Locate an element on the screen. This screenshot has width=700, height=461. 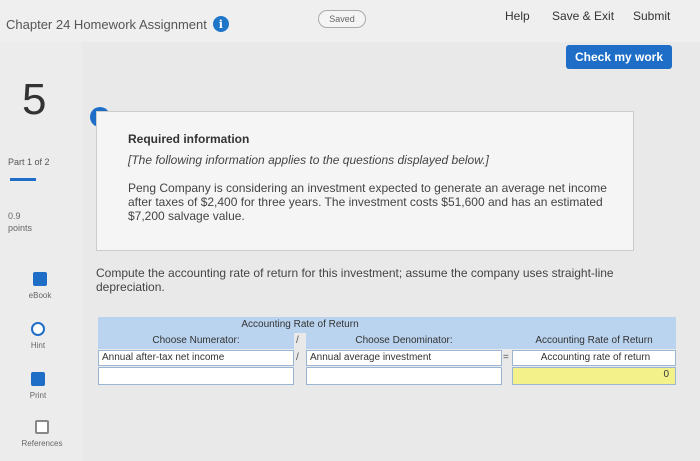
points-label: points is located at coordinates (20, 228).